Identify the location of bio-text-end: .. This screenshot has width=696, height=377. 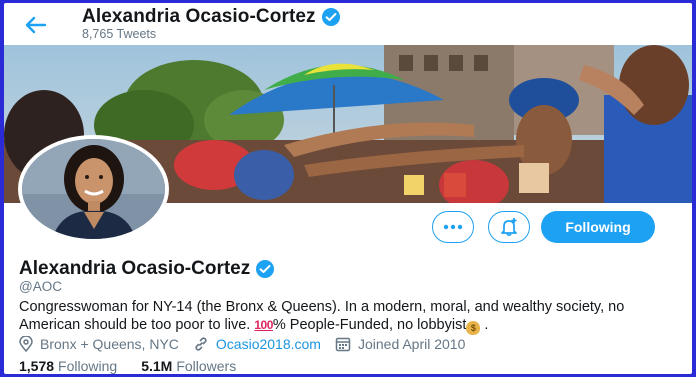
(484, 325).